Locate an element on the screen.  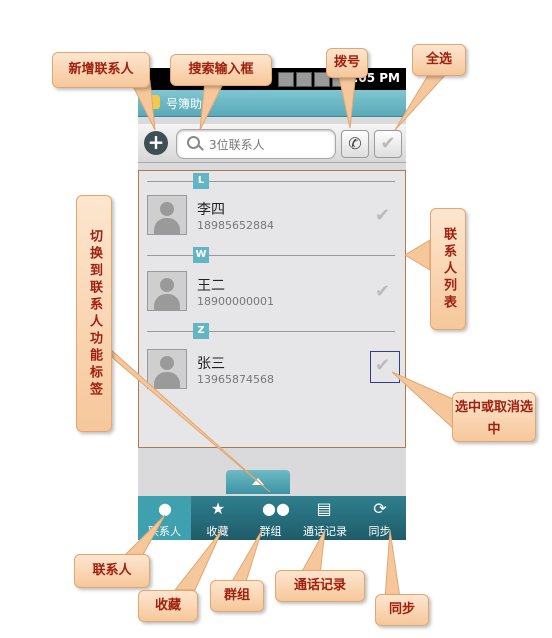
app-icon is located at coordinates (153, 102).